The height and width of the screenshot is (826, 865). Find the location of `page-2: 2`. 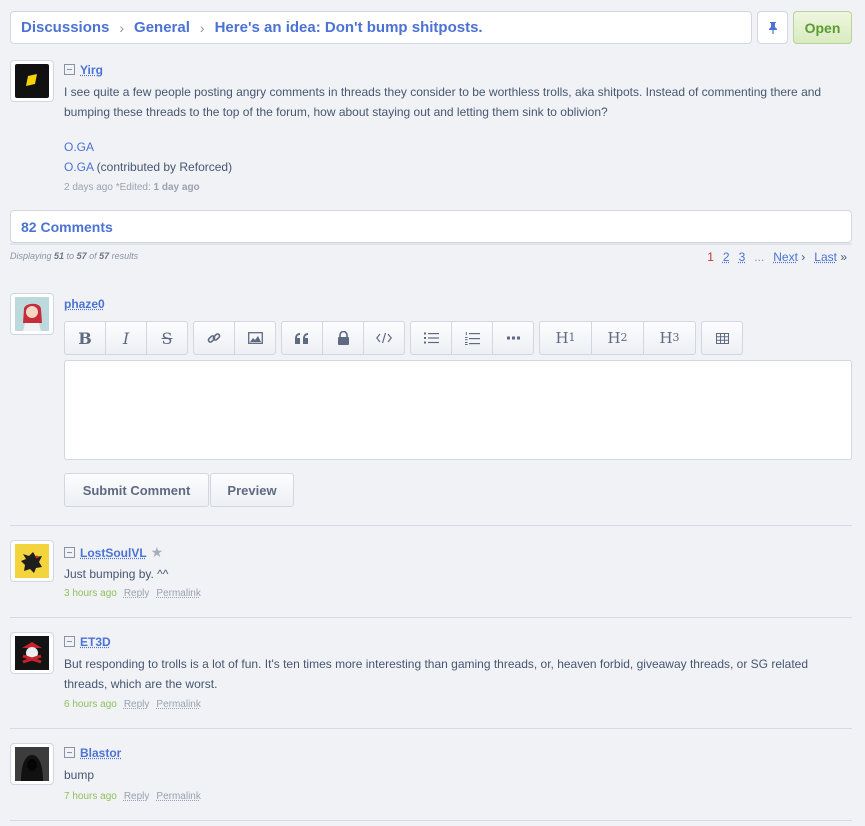

page-2: 2 is located at coordinates (726, 257).